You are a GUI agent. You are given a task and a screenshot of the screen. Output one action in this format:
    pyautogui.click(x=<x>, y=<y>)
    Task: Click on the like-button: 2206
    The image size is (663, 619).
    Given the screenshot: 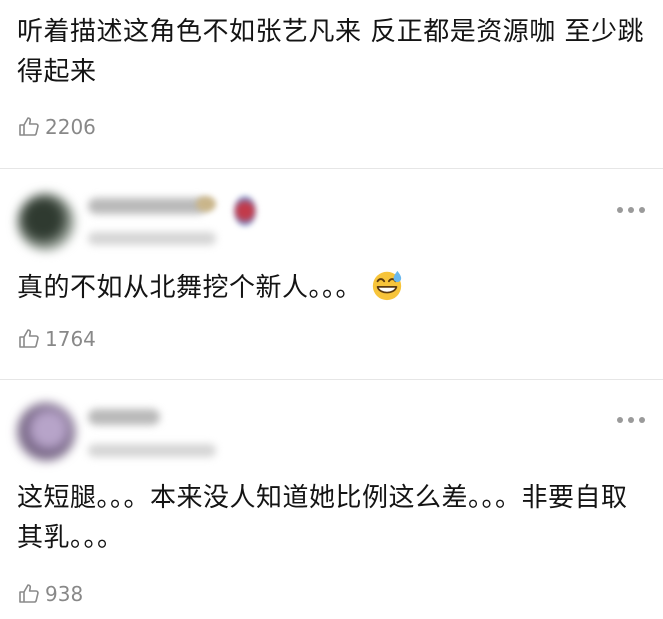 What is the action you would take?
    pyautogui.click(x=56, y=127)
    